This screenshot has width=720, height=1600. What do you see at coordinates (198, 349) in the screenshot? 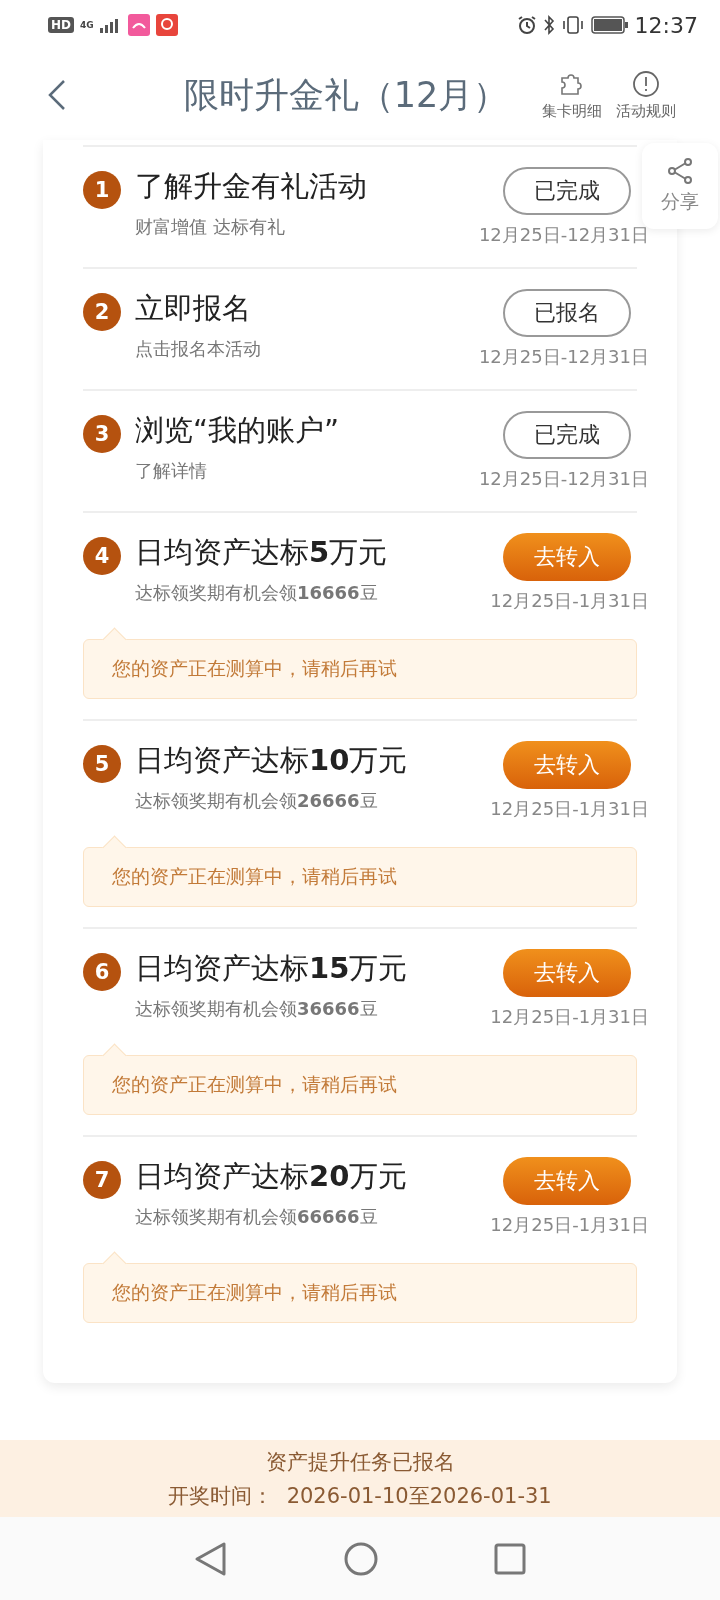
I see `task-subtitle: 点击报名本活动` at bounding box center [198, 349].